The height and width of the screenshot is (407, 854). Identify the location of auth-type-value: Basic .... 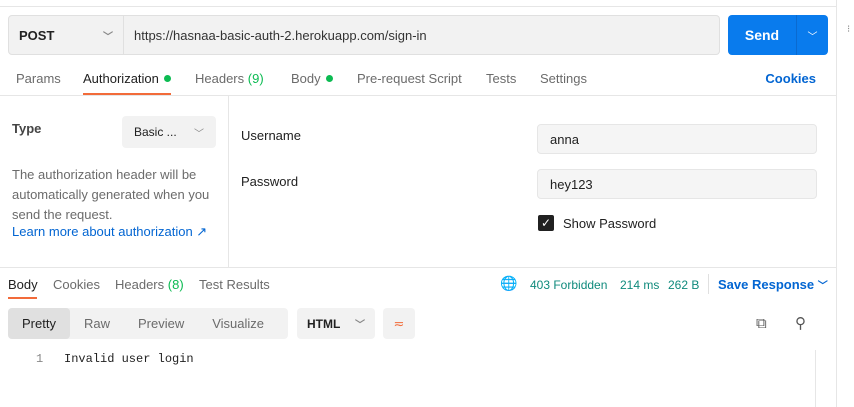
(155, 132).